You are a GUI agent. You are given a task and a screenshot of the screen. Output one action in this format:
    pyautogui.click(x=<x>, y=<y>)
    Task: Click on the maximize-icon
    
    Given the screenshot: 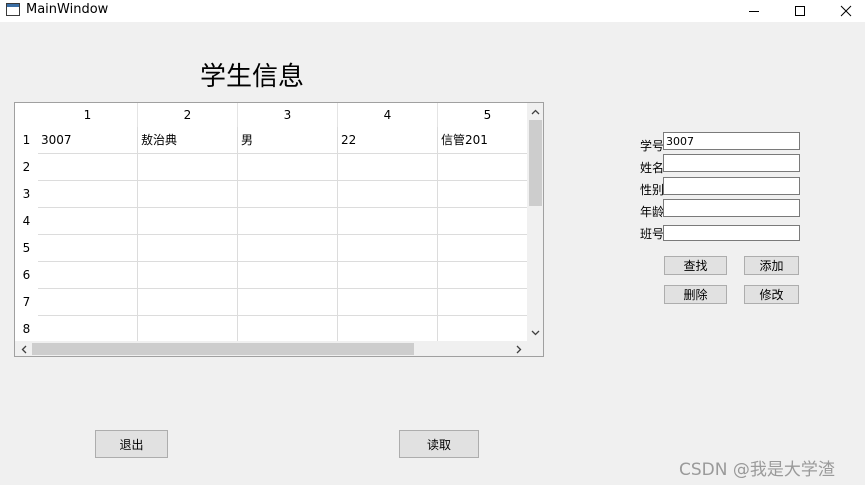 What is the action you would take?
    pyautogui.click(x=800, y=11)
    